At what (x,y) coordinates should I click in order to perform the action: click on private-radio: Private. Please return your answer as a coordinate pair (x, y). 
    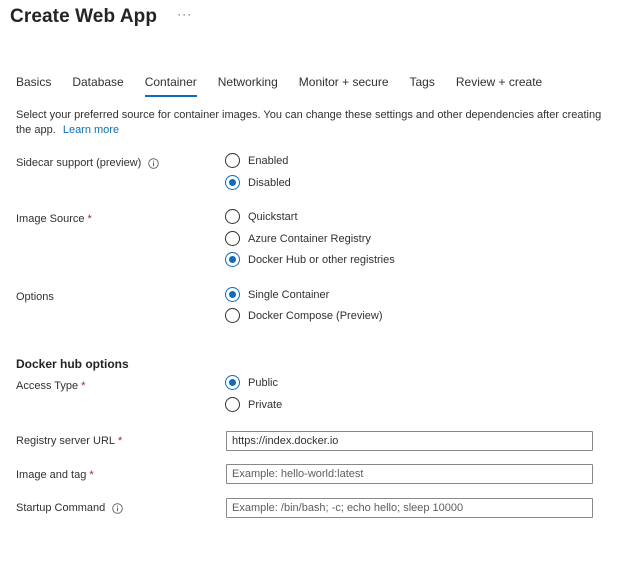
    Looking at the image, I should click on (253, 404).